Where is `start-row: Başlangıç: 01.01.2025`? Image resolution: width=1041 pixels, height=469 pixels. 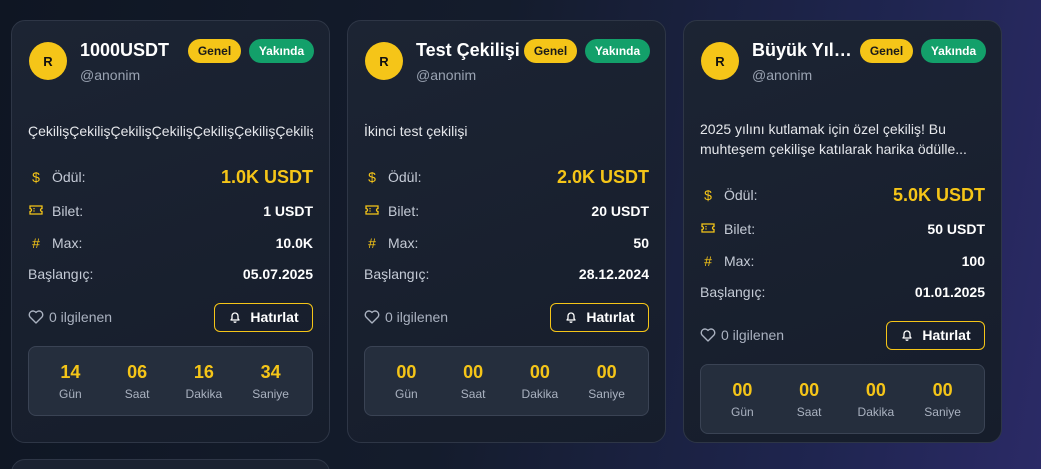
start-row: Başlangıç: 01.01.2025 is located at coordinates (842, 292).